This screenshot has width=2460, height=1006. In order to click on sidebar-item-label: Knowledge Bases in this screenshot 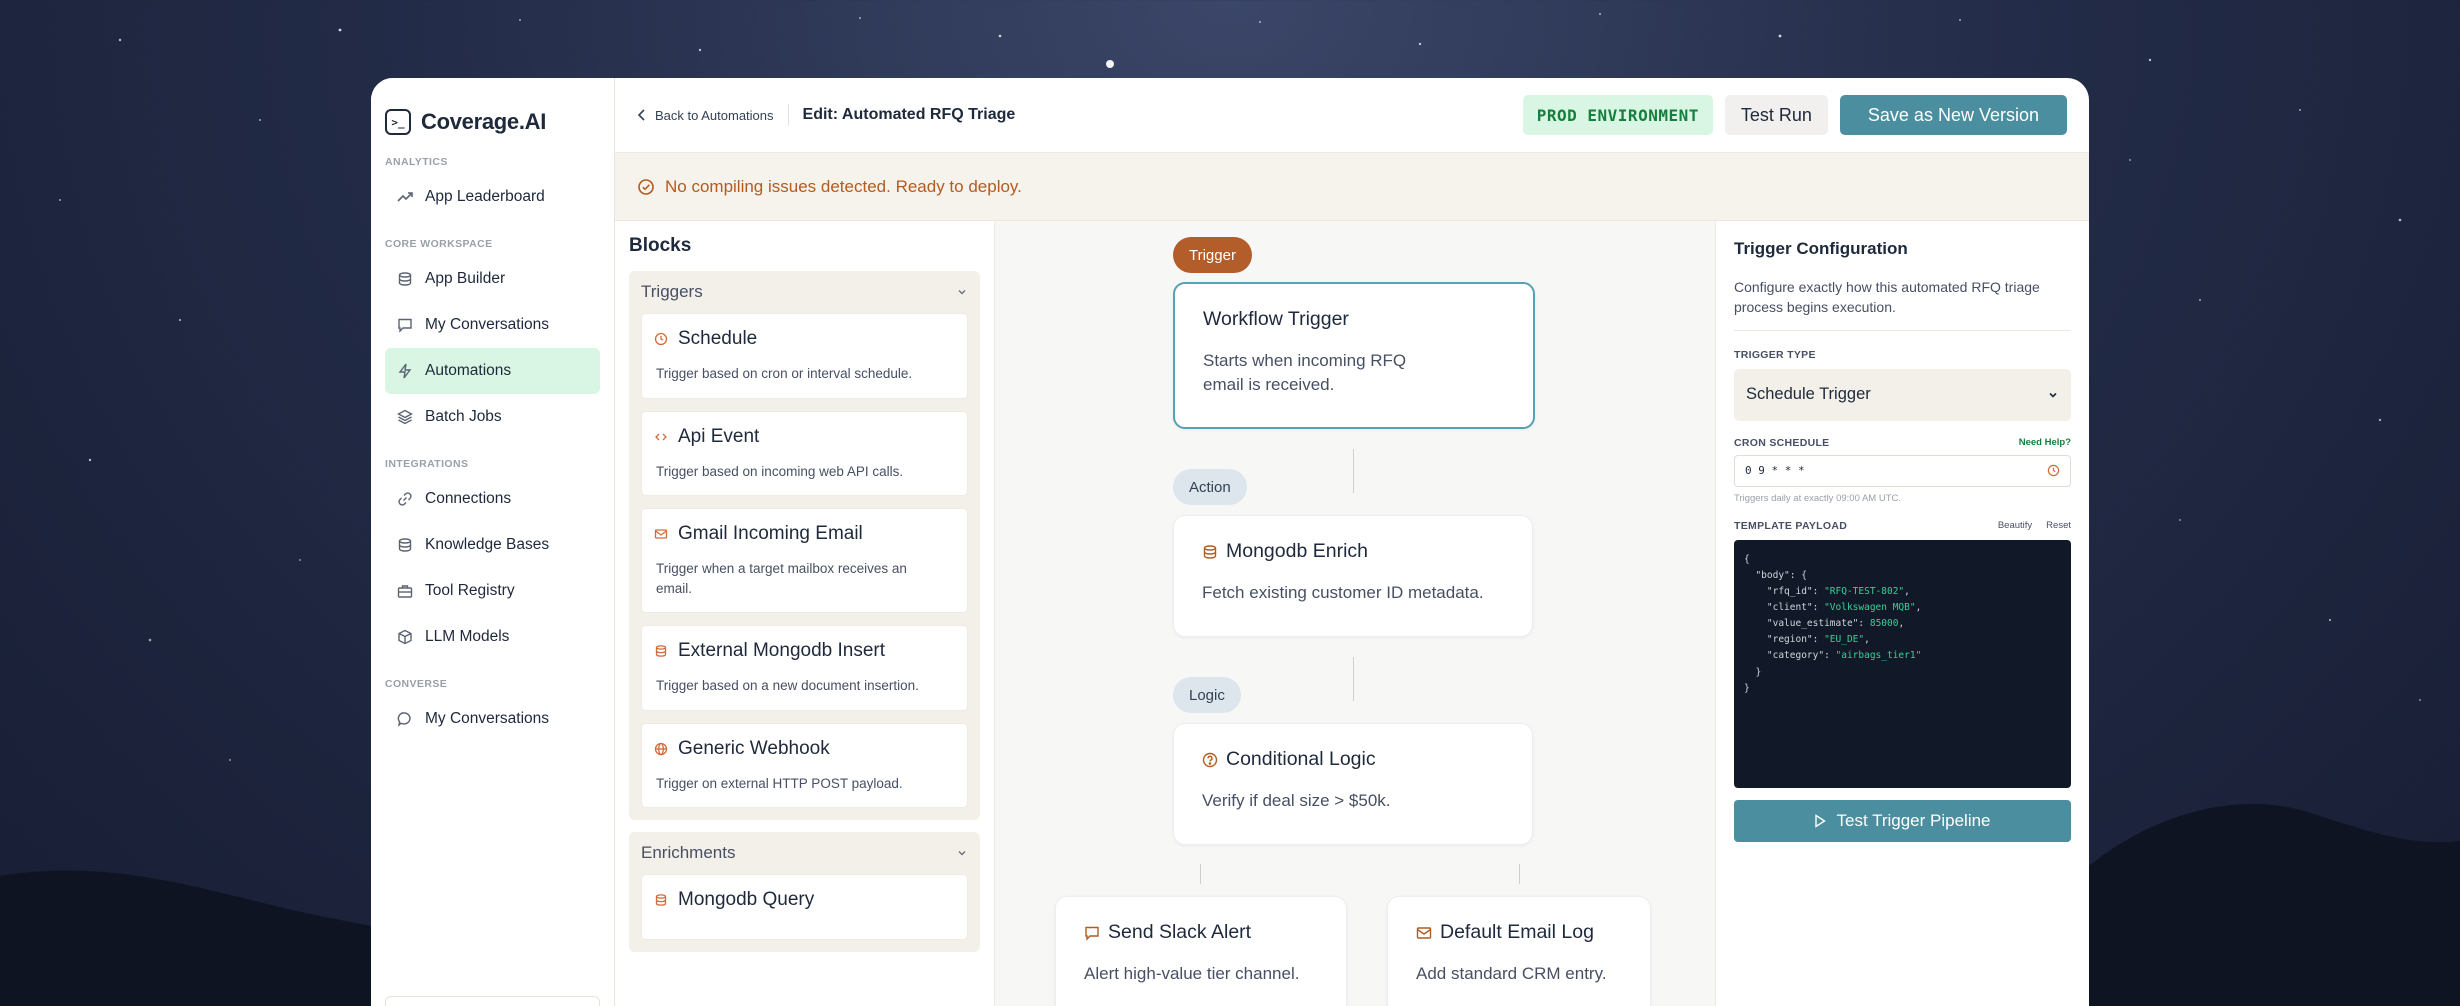, I will do `click(487, 544)`.